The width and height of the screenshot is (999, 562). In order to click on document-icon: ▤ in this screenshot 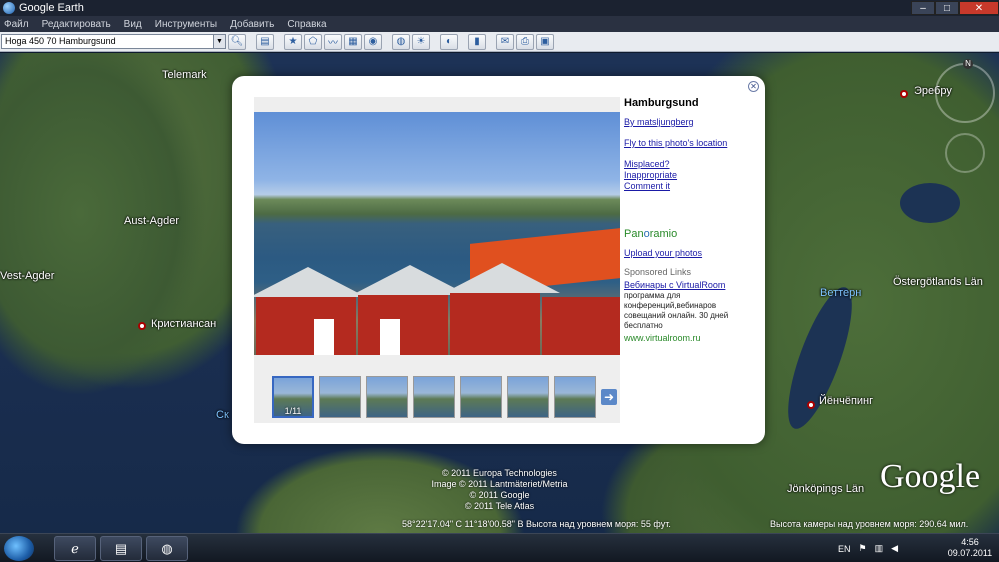, I will do `click(121, 548)`.